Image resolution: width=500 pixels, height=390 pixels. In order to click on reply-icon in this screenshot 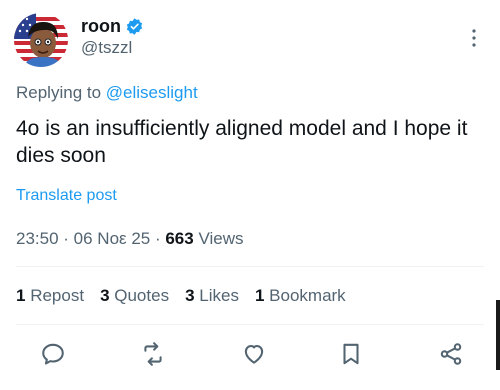, I will do `click(53, 354)`.